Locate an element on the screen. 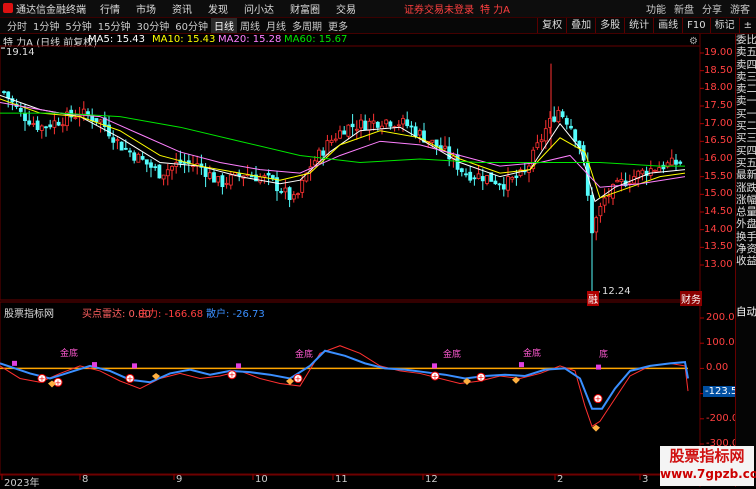 This screenshot has width=756, height=489. price-tick-label: 15.50 is located at coordinates (718, 176).